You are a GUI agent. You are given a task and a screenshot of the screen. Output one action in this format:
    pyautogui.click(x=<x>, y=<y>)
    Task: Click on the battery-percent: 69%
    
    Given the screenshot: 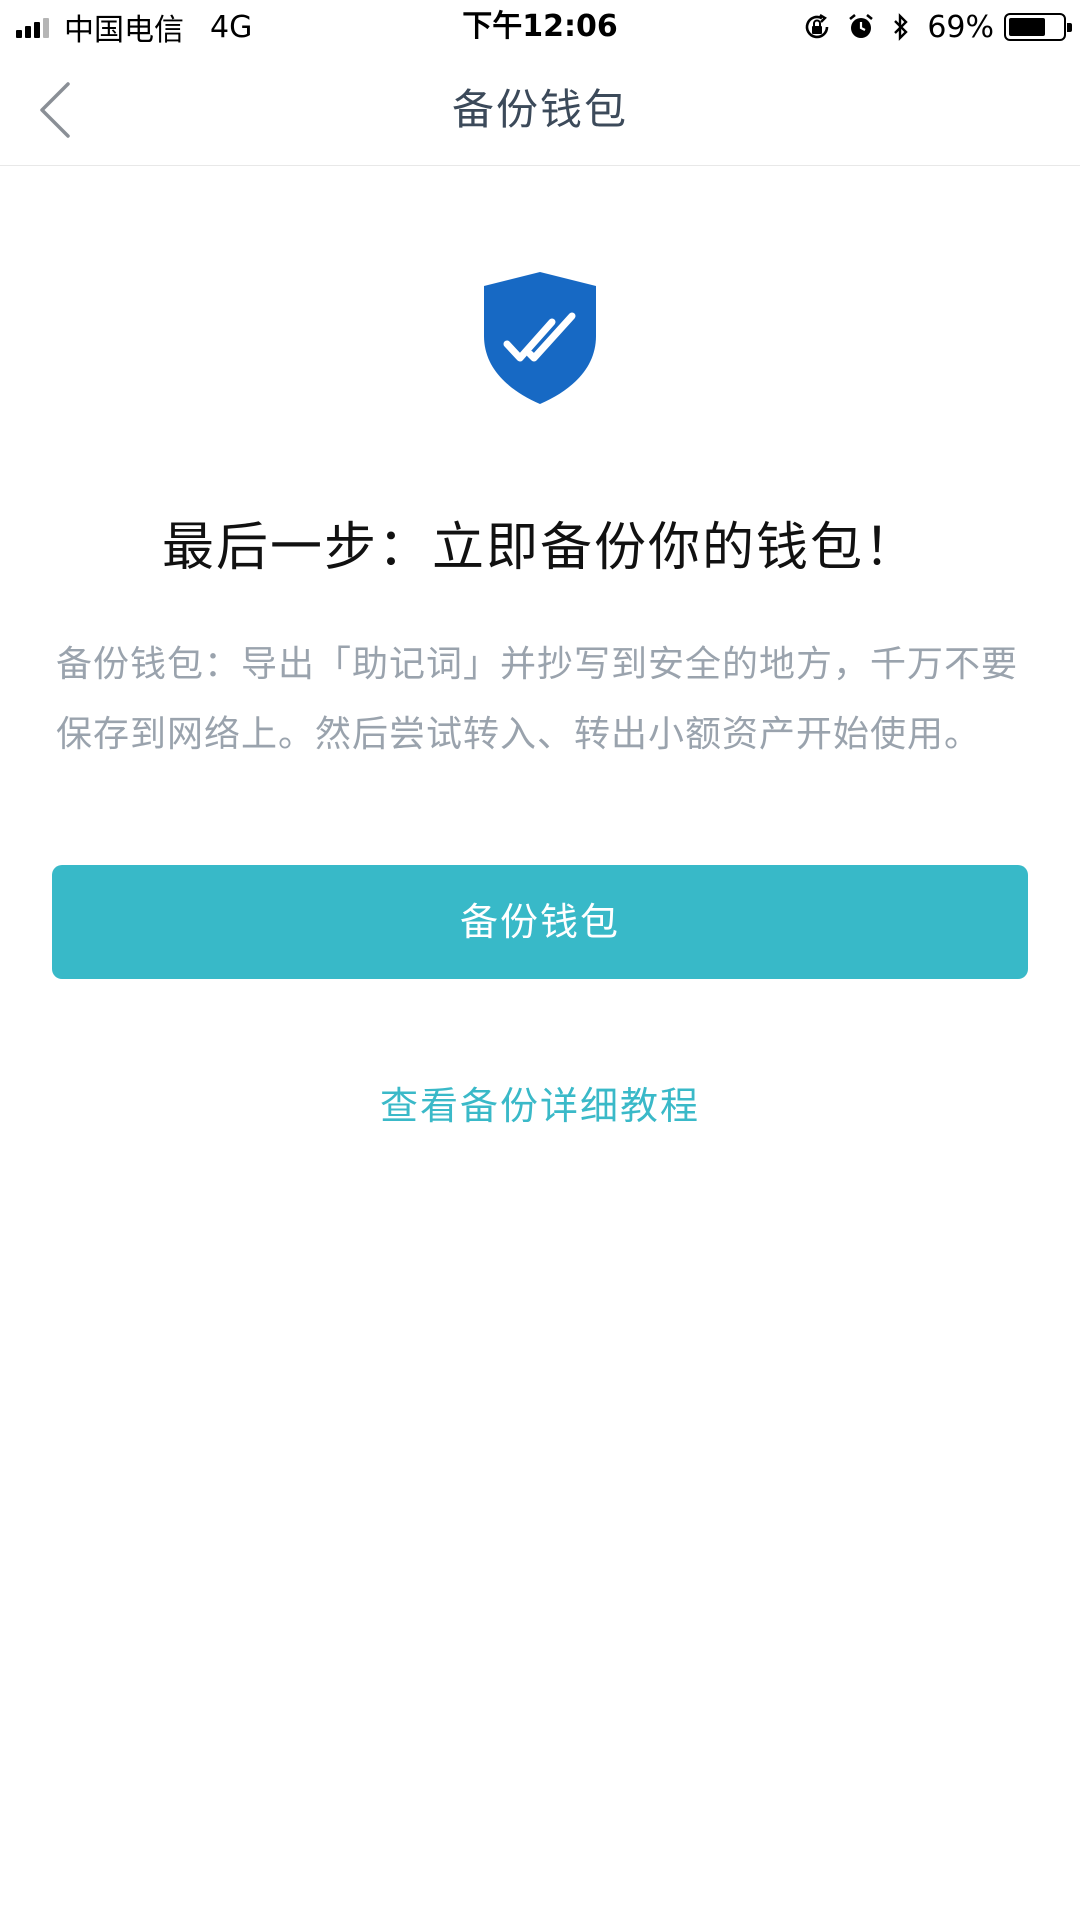 What is the action you would take?
    pyautogui.click(x=960, y=27)
    